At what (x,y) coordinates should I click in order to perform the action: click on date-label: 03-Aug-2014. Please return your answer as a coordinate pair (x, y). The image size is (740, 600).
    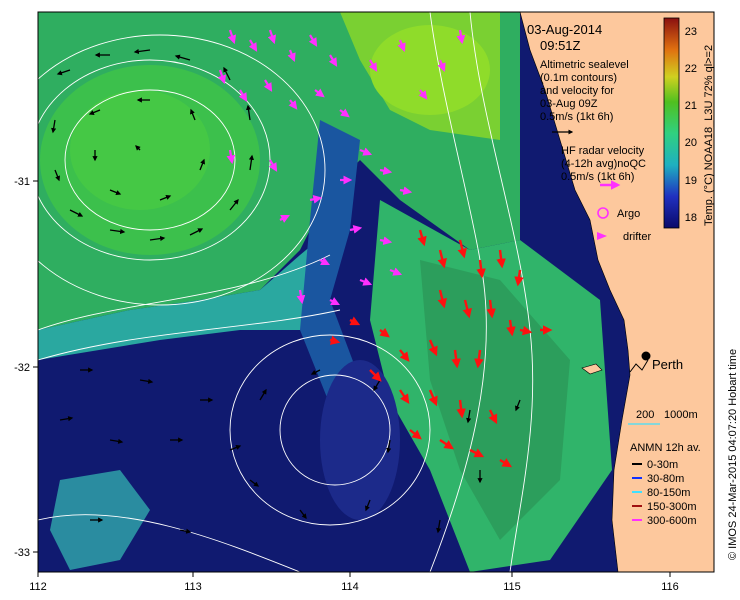
    Looking at the image, I should click on (564, 29).